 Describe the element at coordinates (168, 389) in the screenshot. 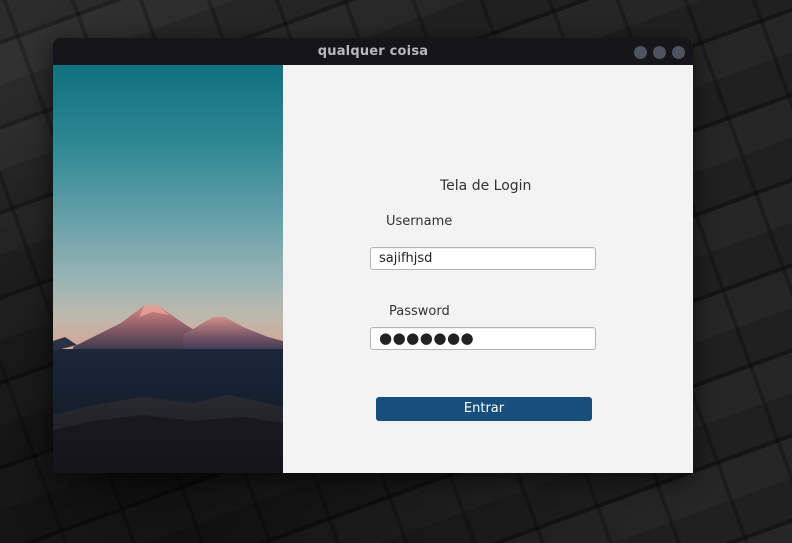

I see `mountain-illustration` at that location.